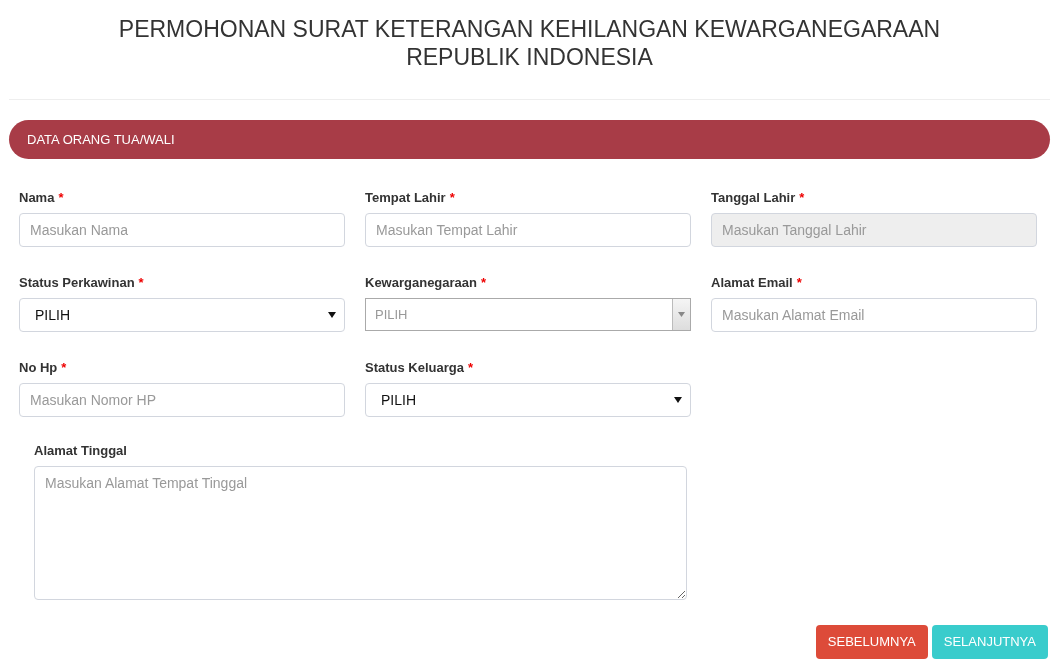 The image size is (1059, 664). I want to click on section-title: DATA ORANG TUA/WALI, so click(101, 139).